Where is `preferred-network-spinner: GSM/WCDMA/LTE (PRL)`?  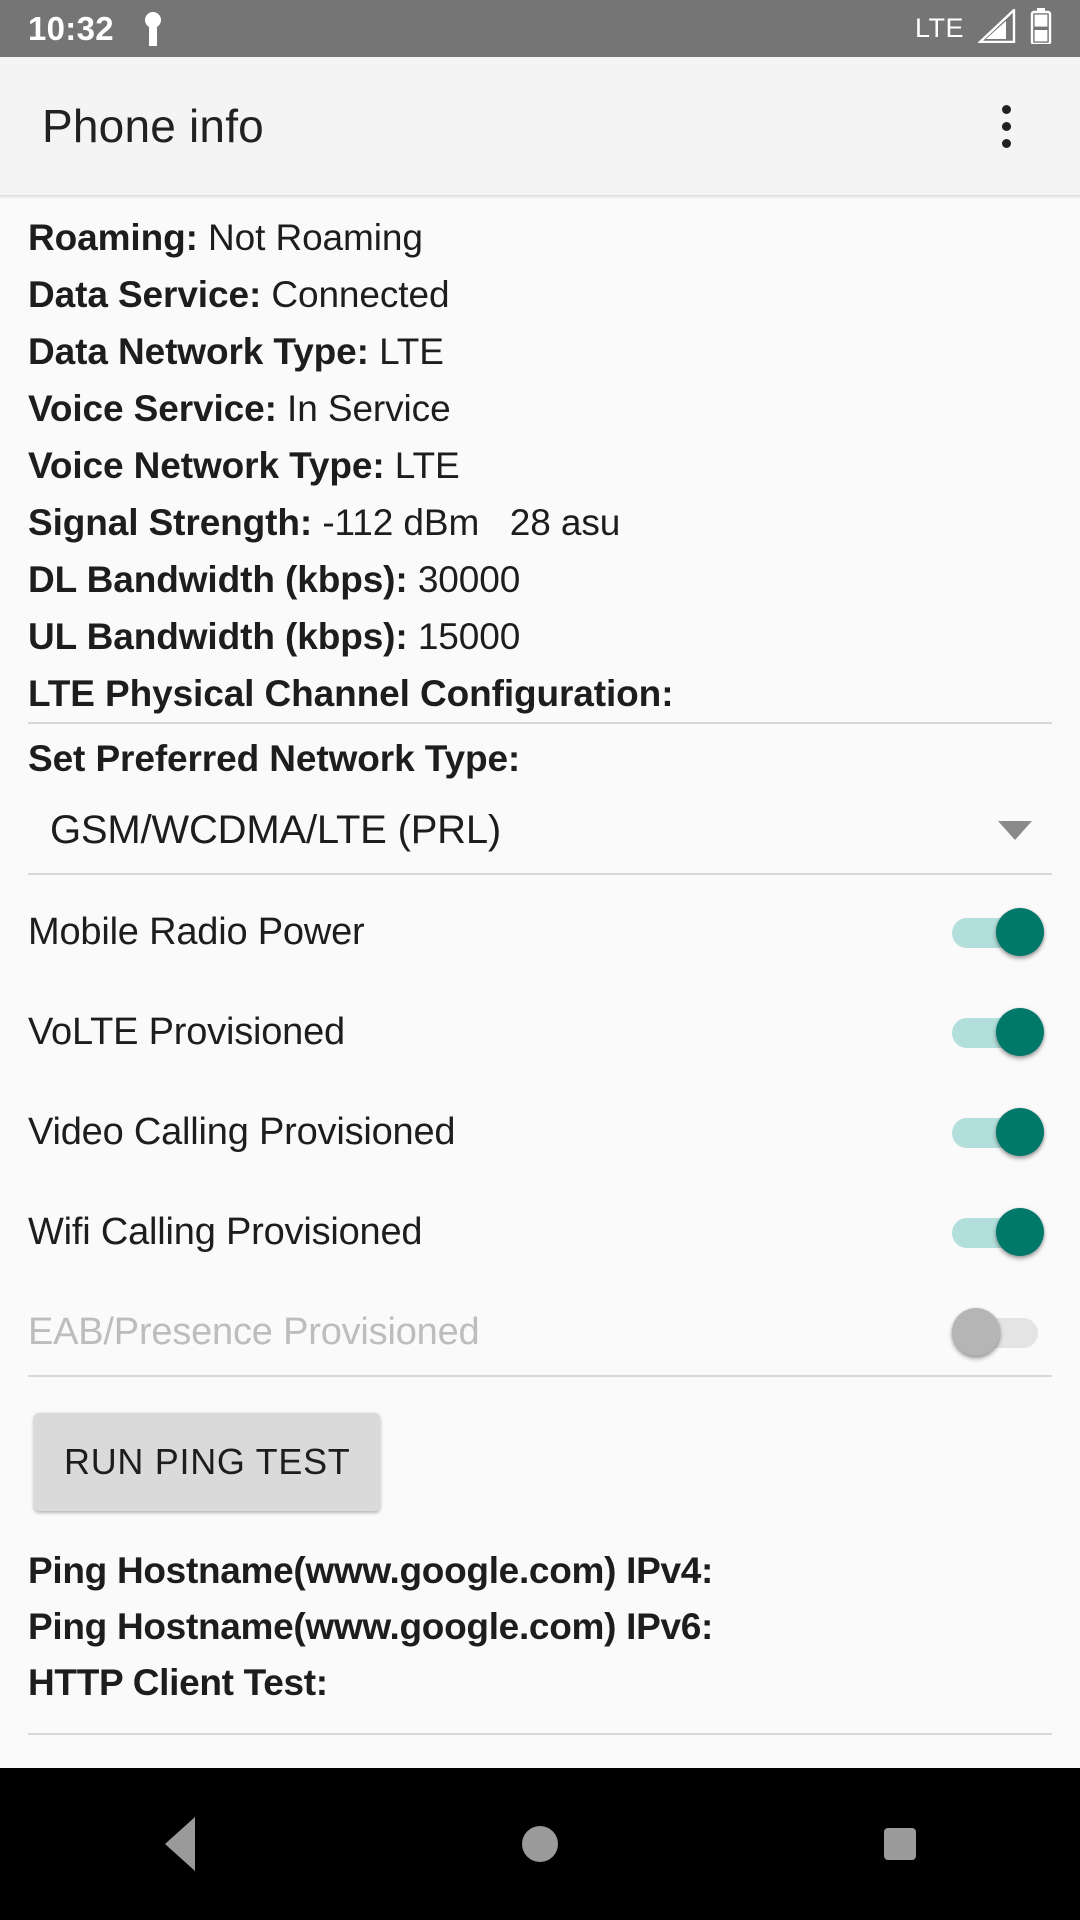
preferred-network-spinner: GSM/WCDMA/LTE (PRL) is located at coordinates (540, 830).